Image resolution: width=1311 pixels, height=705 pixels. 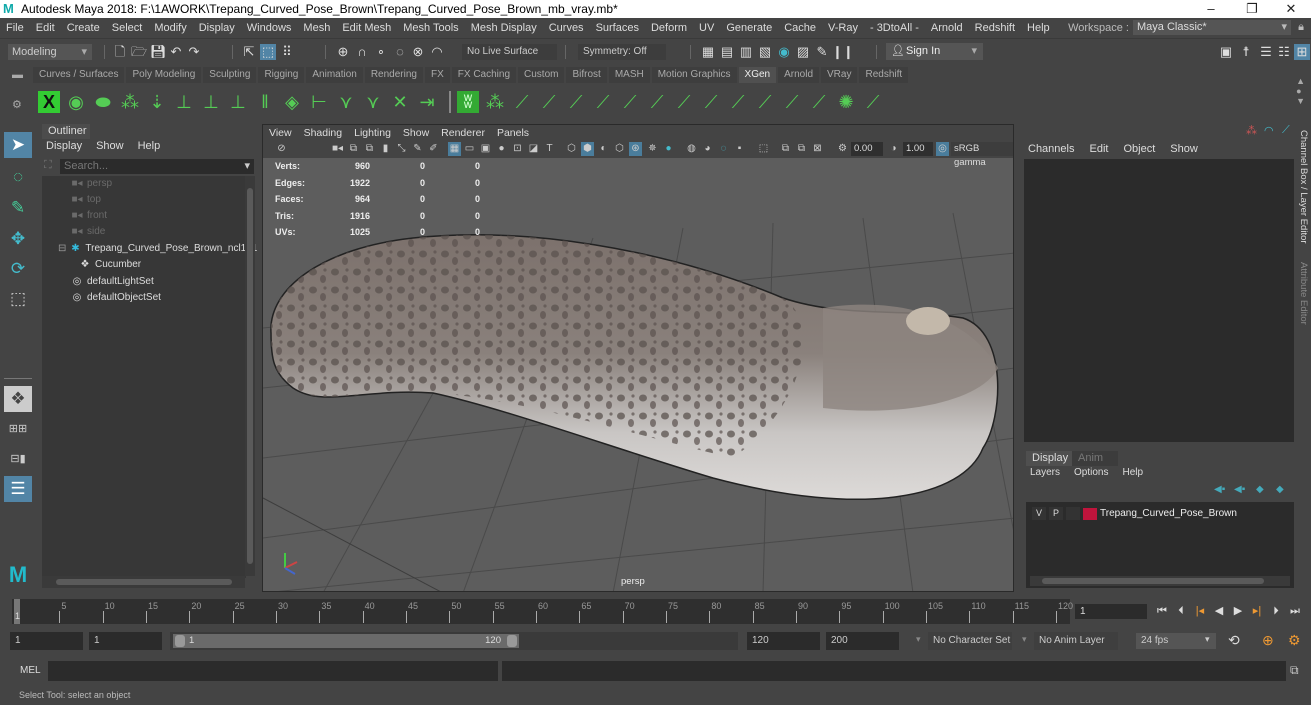 What do you see at coordinates (763, 149) in the screenshot?
I see `isolate-select-icon: ⬚` at bounding box center [763, 149].